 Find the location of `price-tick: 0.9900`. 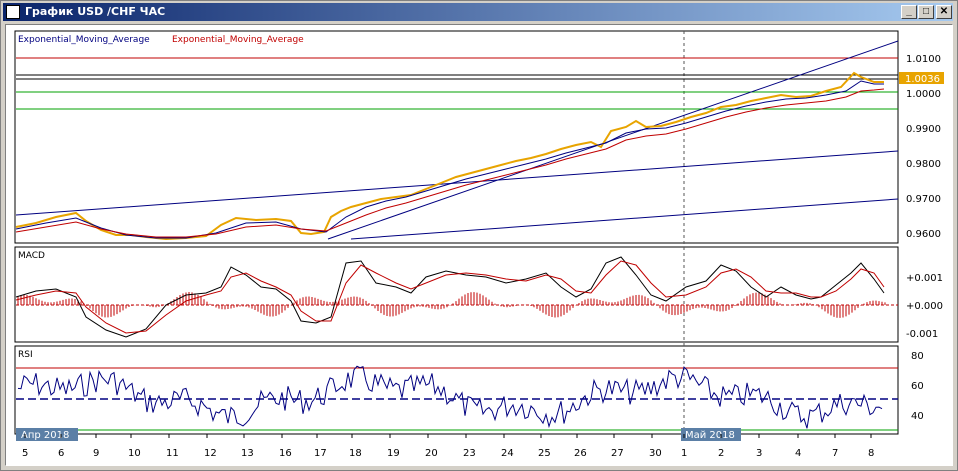

price-tick: 0.9900 is located at coordinates (923, 129).